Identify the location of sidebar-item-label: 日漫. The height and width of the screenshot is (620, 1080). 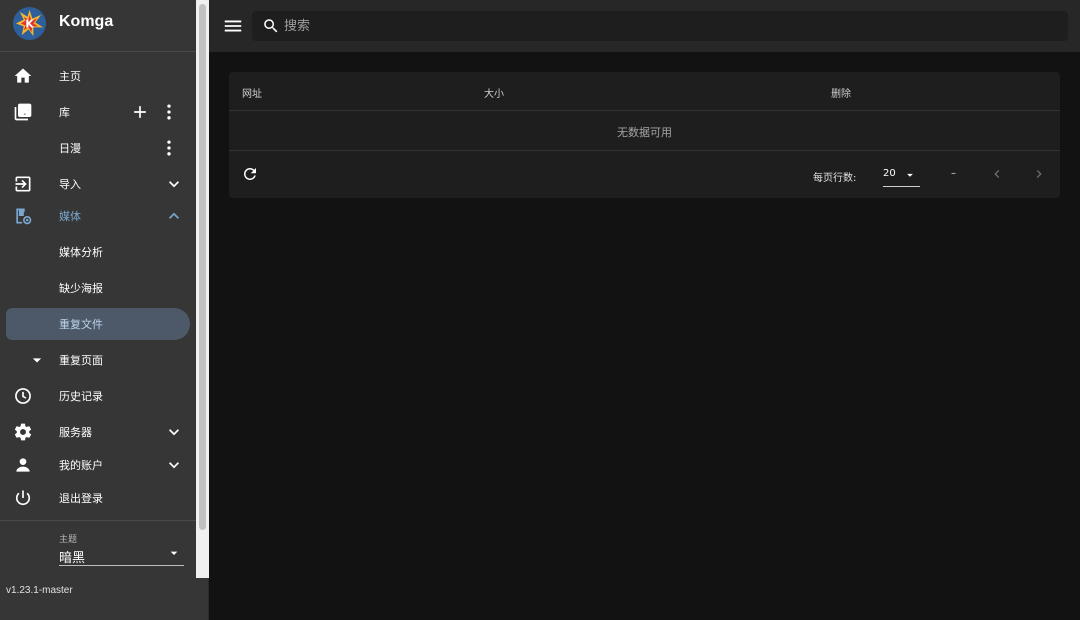
(70, 148).